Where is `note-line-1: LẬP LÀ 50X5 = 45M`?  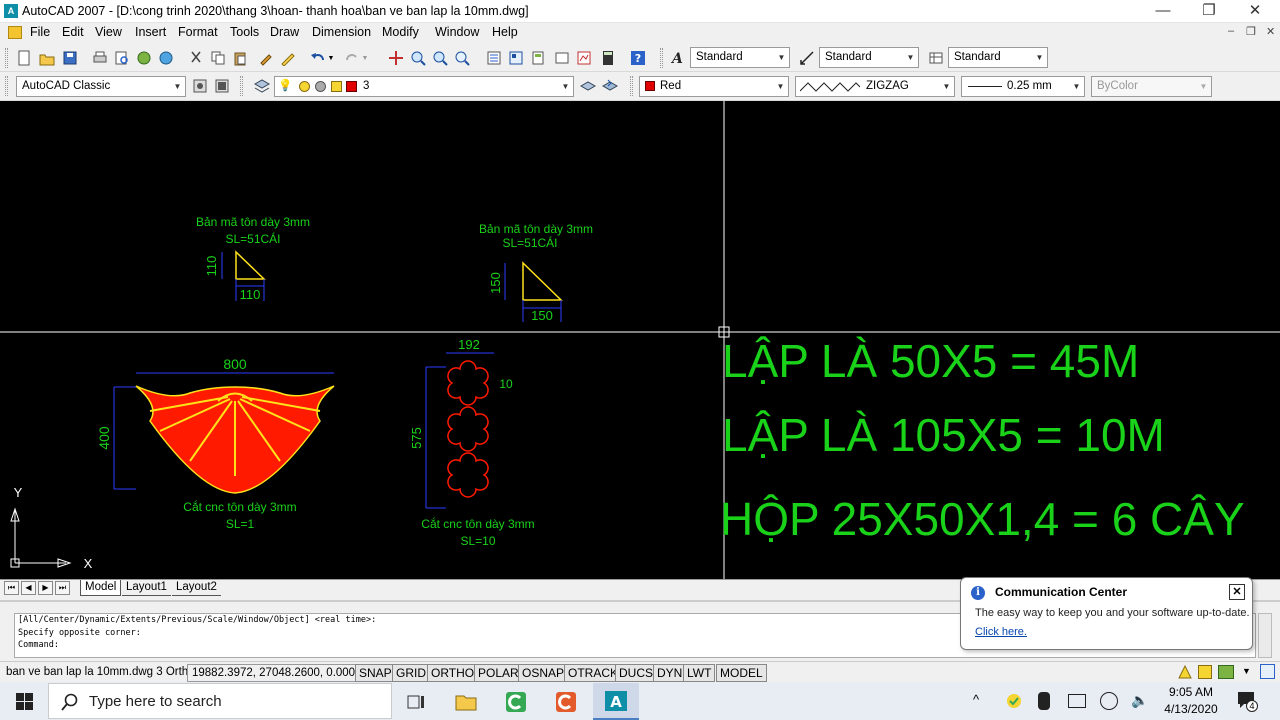
note-line-1: LẬP LÀ 50X5 = 45M is located at coordinates (930, 361).